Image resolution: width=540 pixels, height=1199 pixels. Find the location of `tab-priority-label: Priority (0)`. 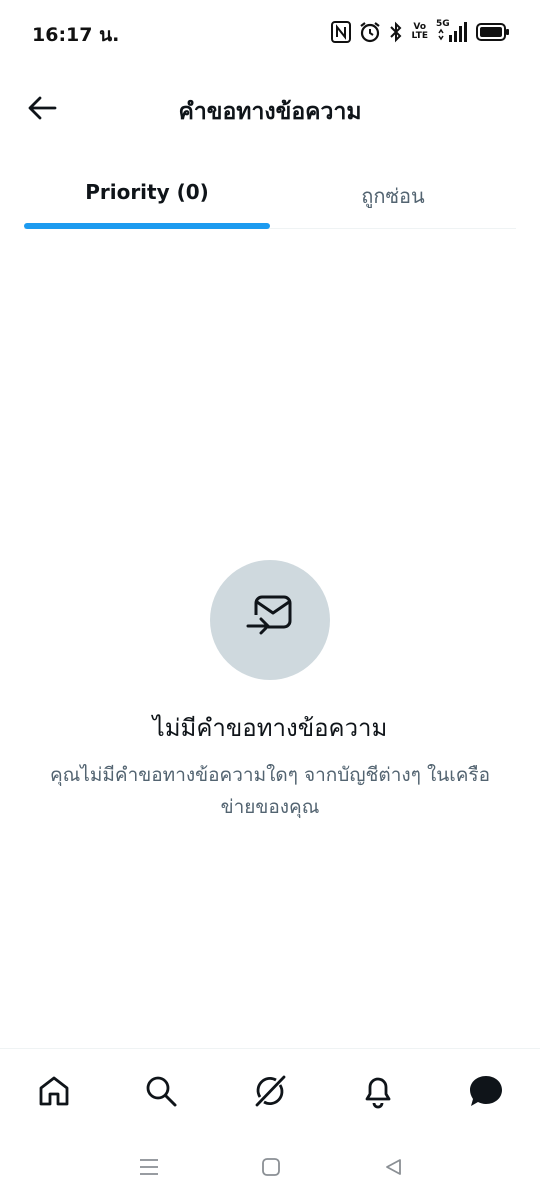

tab-priority-label: Priority (0) is located at coordinates (147, 192).